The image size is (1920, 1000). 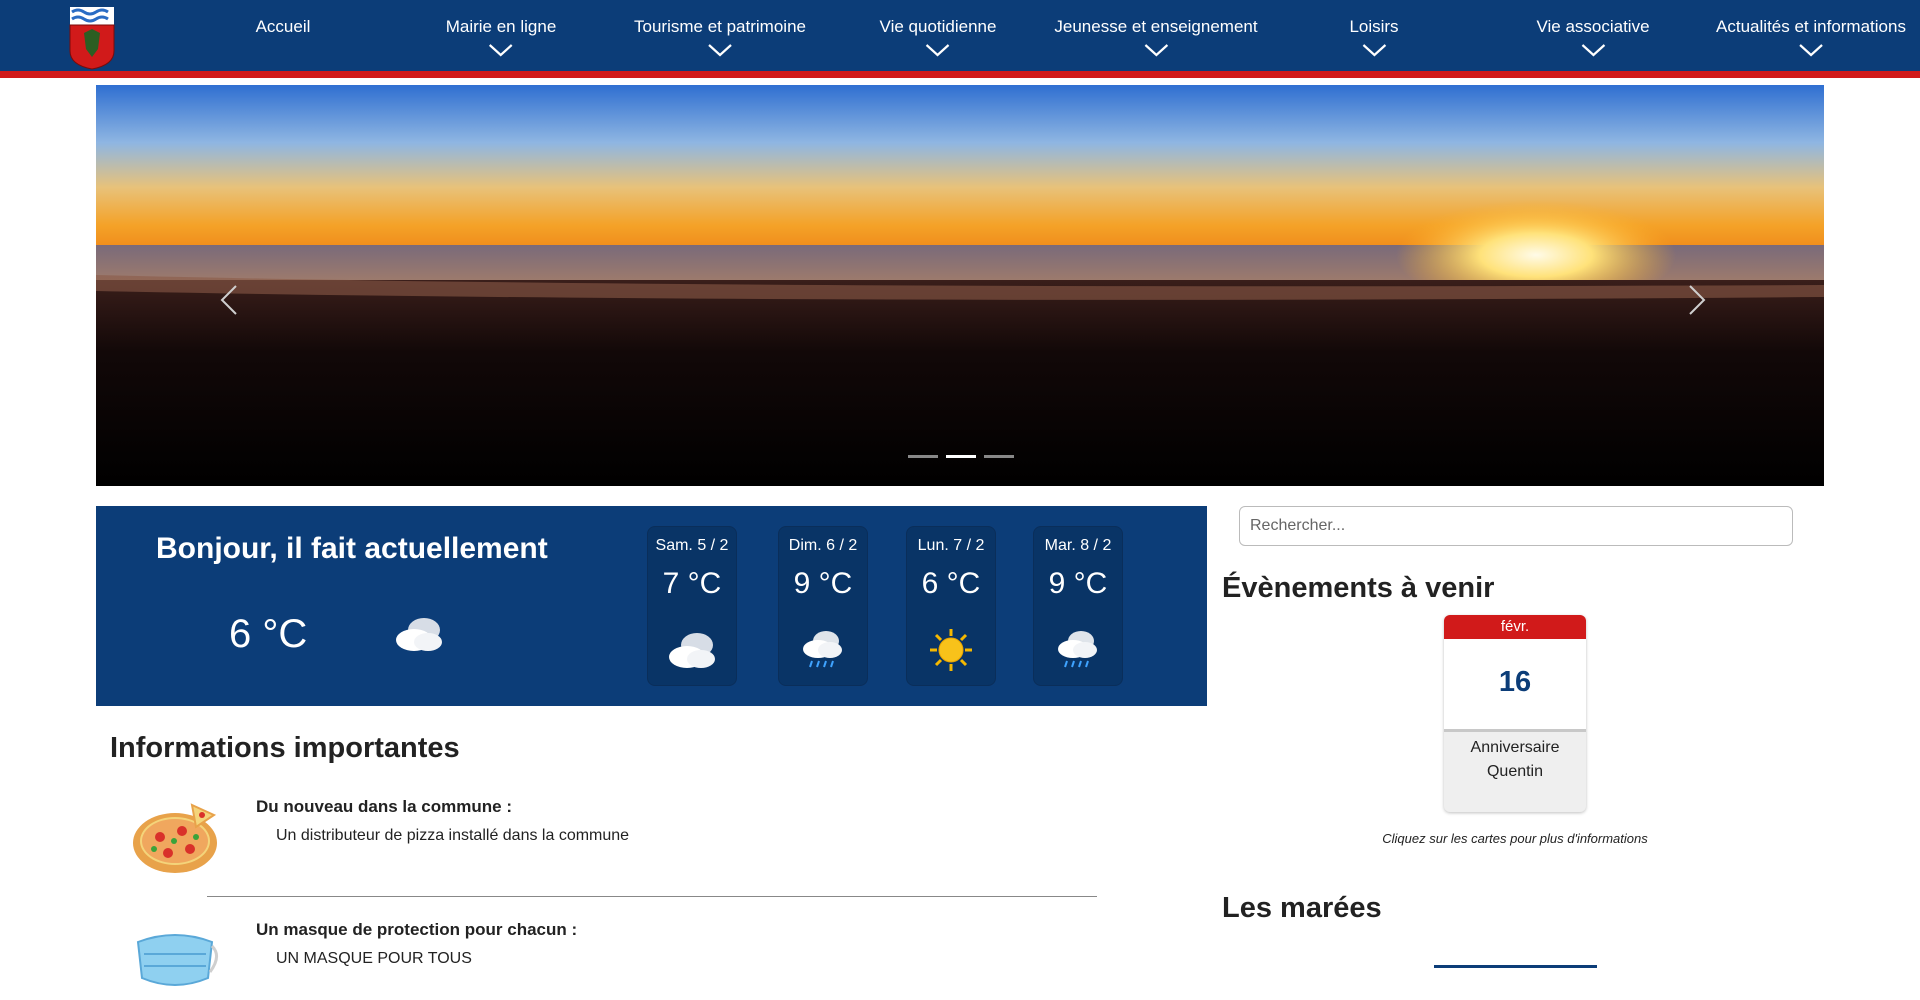 I want to click on info-heading: Un masque de protection pour chacun :, so click(x=417, y=929).